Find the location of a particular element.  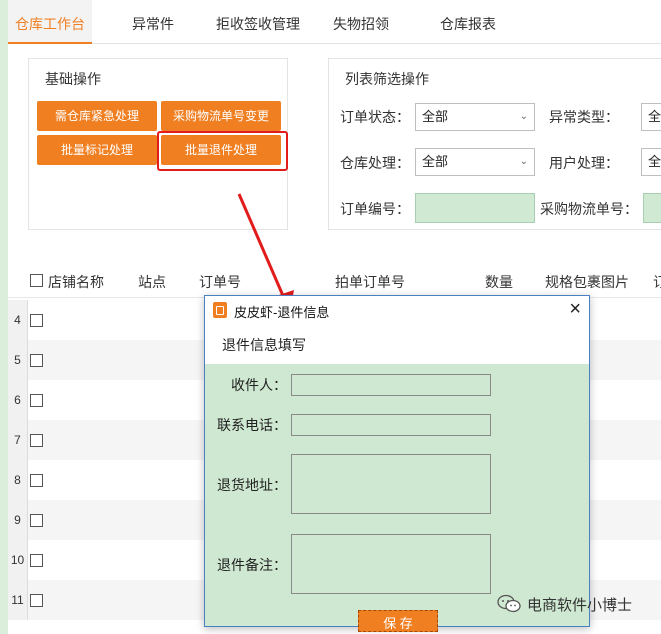

phone-input is located at coordinates (391, 425).